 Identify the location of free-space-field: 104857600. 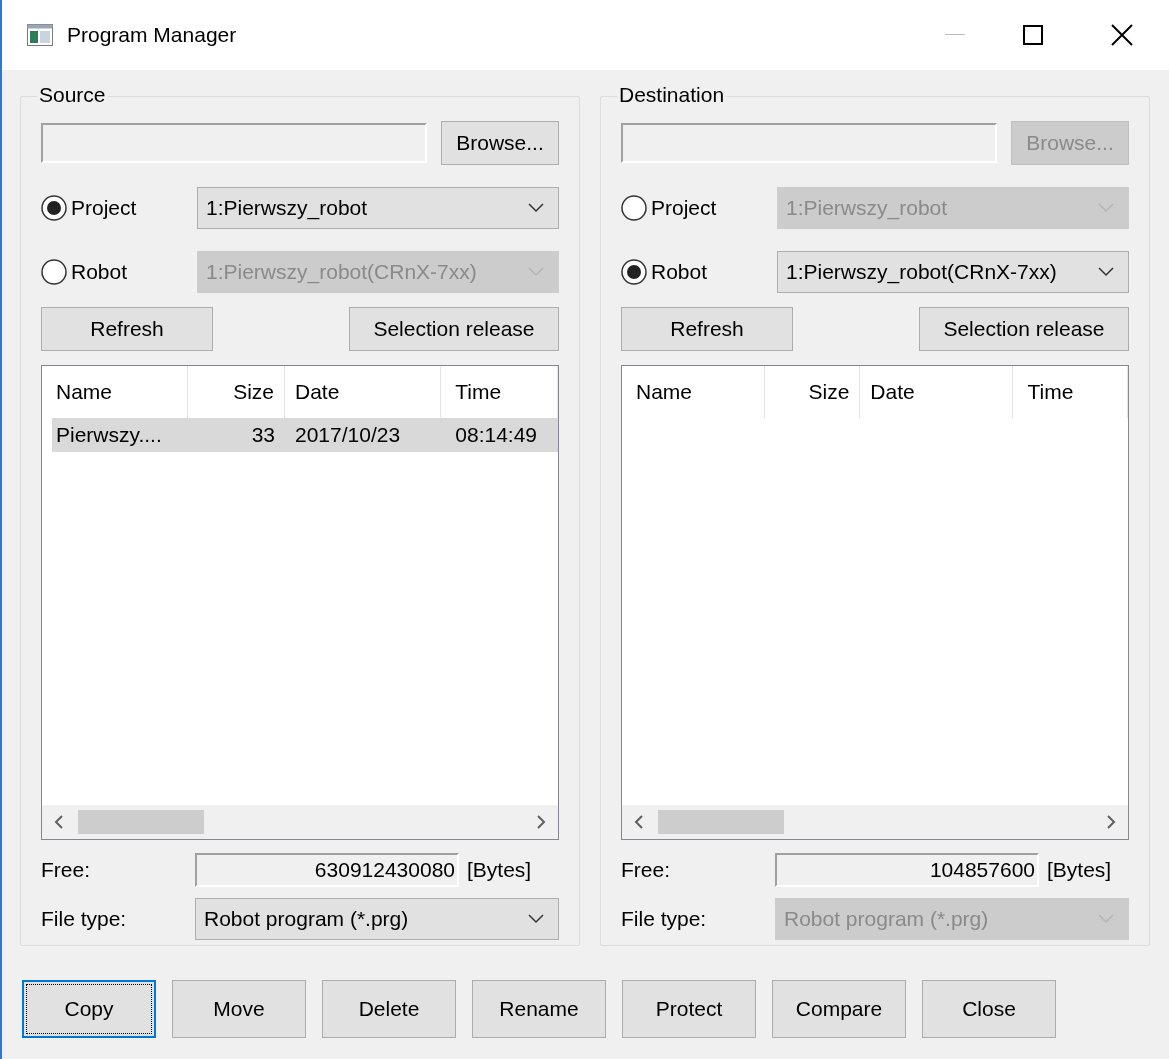
(907, 870).